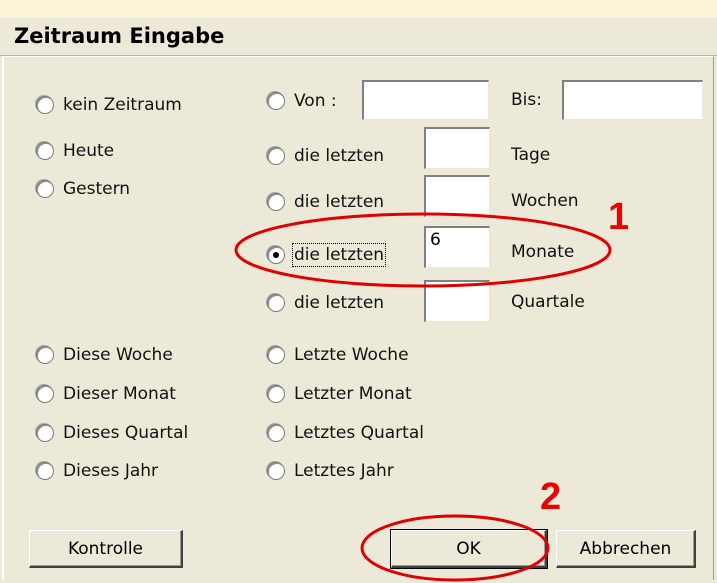 This screenshot has width=717, height=583. What do you see at coordinates (551, 497) in the screenshot?
I see `annotation-marker-2: 2` at bounding box center [551, 497].